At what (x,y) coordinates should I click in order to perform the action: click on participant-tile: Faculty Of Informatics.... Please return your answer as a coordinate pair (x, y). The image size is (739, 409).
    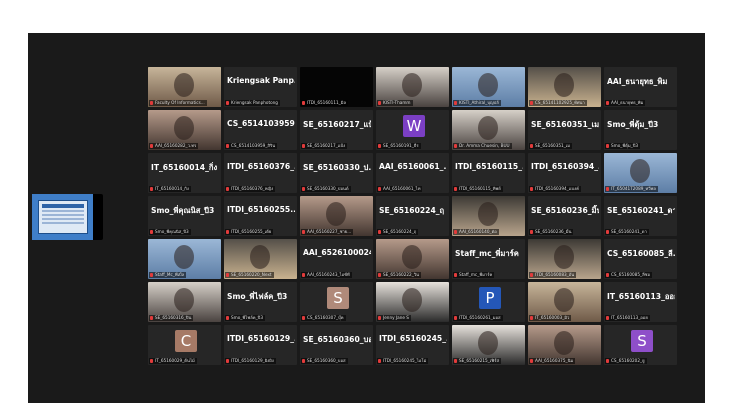
    Looking at the image, I should click on (184, 87).